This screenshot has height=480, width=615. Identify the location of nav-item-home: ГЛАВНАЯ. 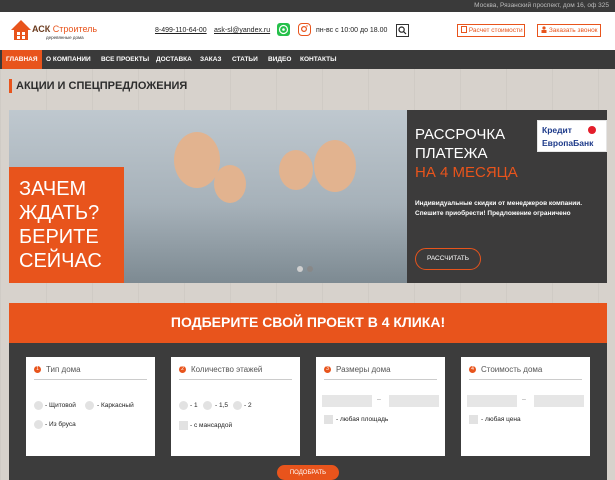
(22, 59).